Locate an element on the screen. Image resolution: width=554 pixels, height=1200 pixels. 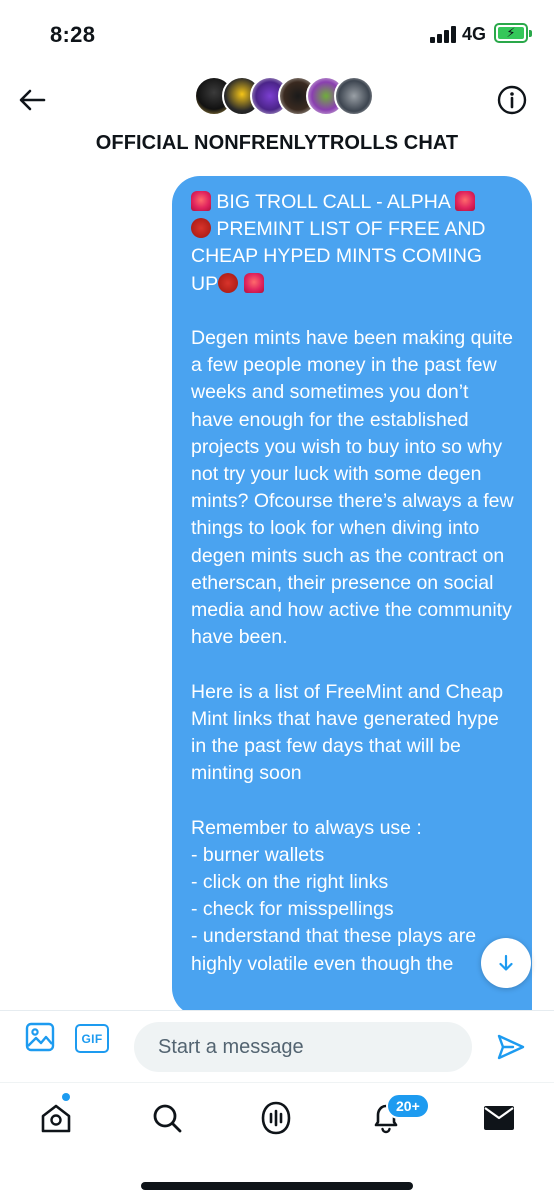
tab-spaces is located at coordinates (276, 1118).